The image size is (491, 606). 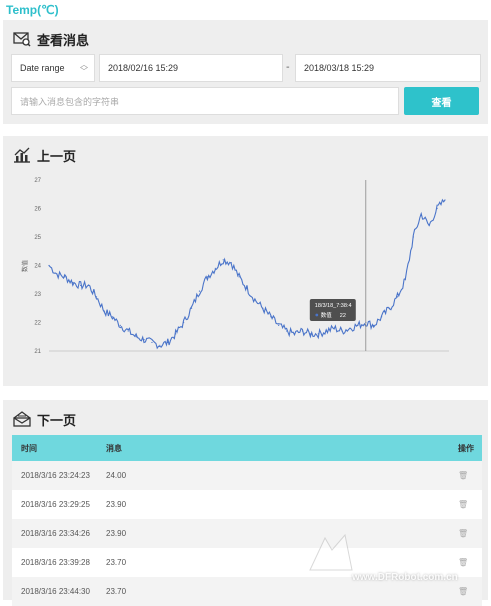 What do you see at coordinates (37, 181) in the screenshot?
I see `y-tick-label: 27` at bounding box center [37, 181].